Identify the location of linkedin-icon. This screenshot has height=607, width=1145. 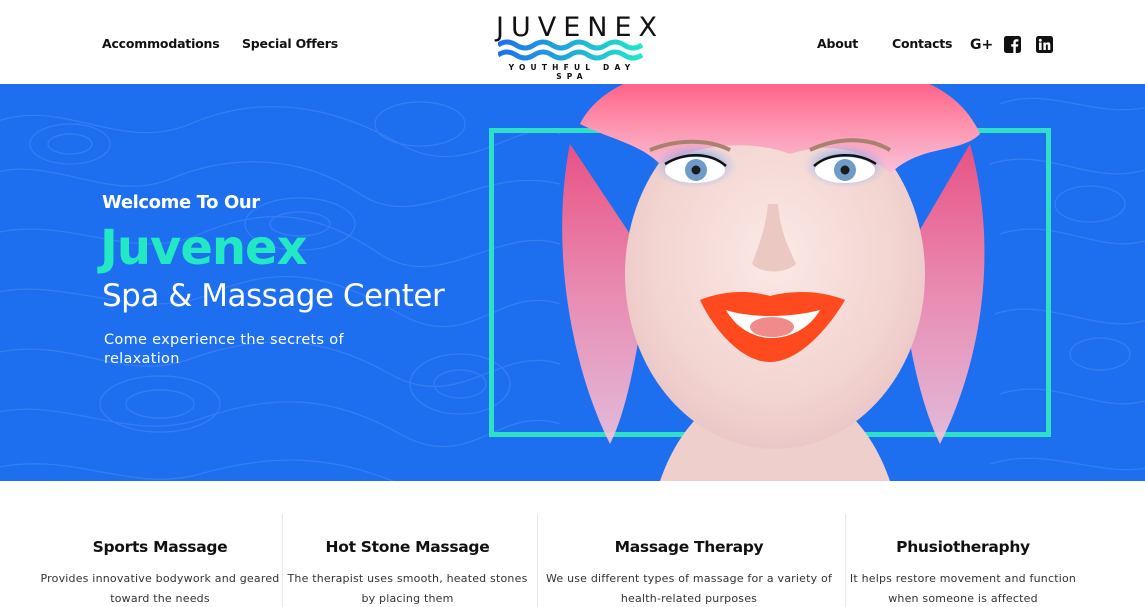
(1044, 44).